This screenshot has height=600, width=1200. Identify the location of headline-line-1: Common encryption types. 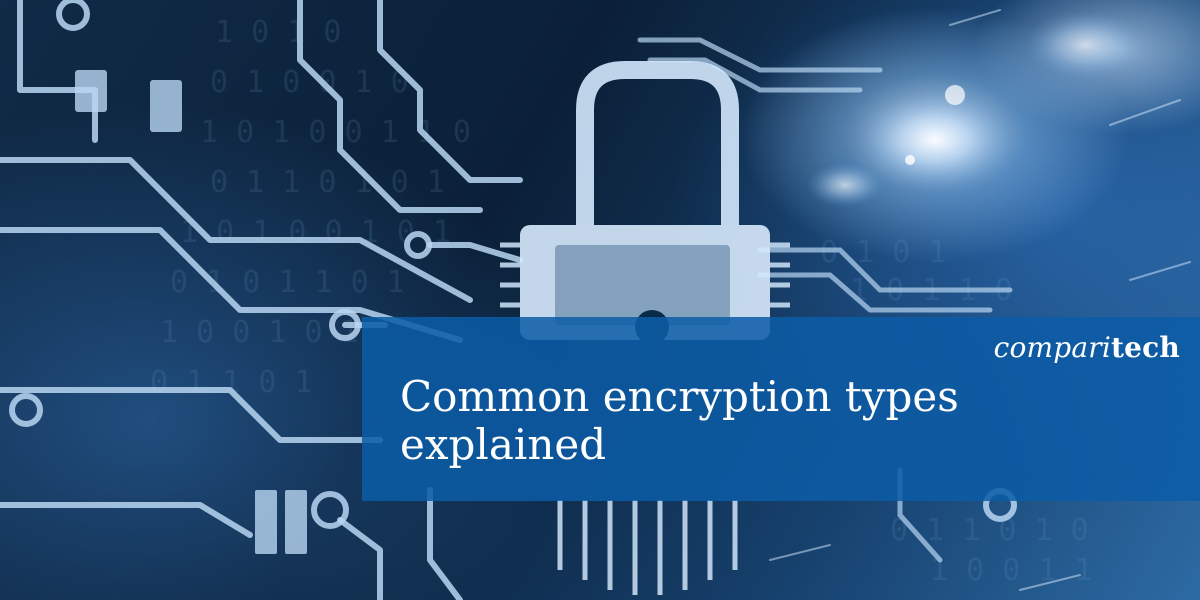
(679, 396).